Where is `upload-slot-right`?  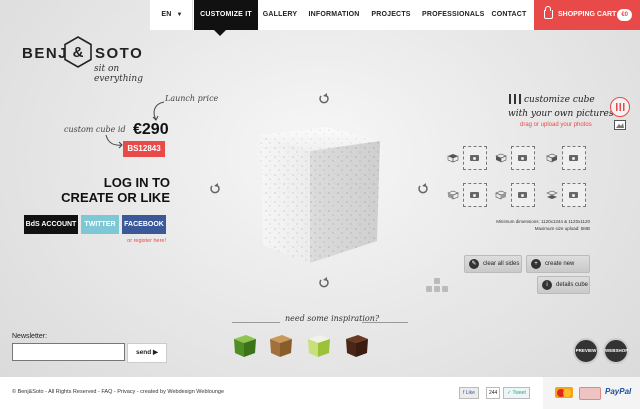 upload-slot-right is located at coordinates (574, 158).